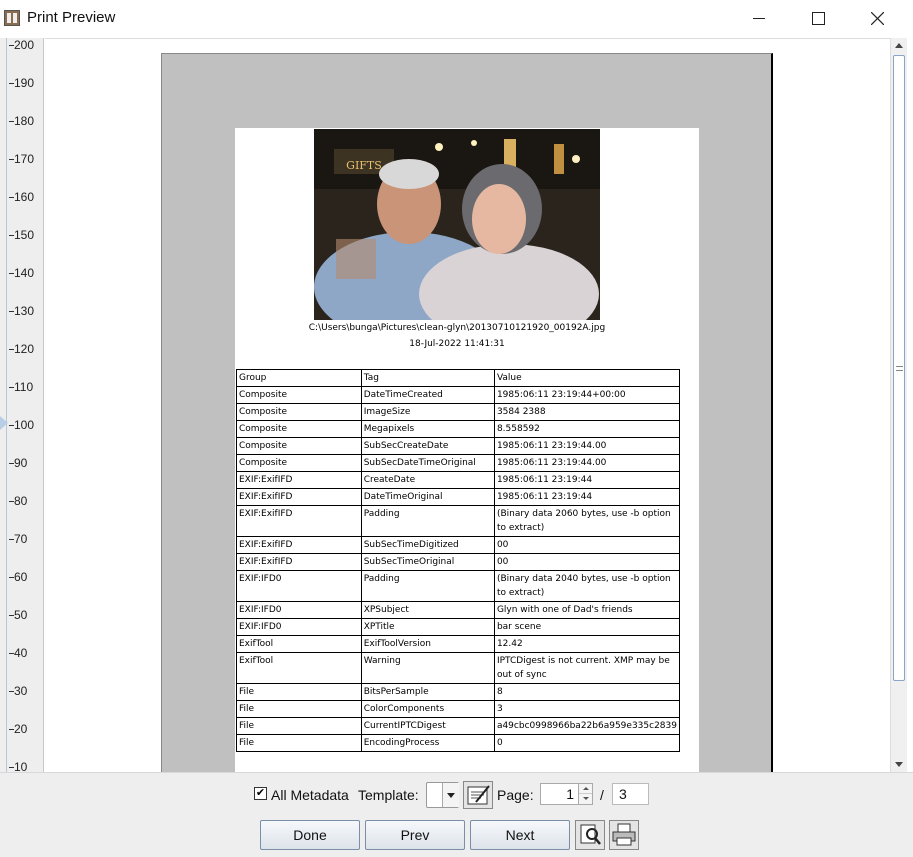 The width and height of the screenshot is (913, 857). I want to click on cell-value: 8, so click(587, 692).